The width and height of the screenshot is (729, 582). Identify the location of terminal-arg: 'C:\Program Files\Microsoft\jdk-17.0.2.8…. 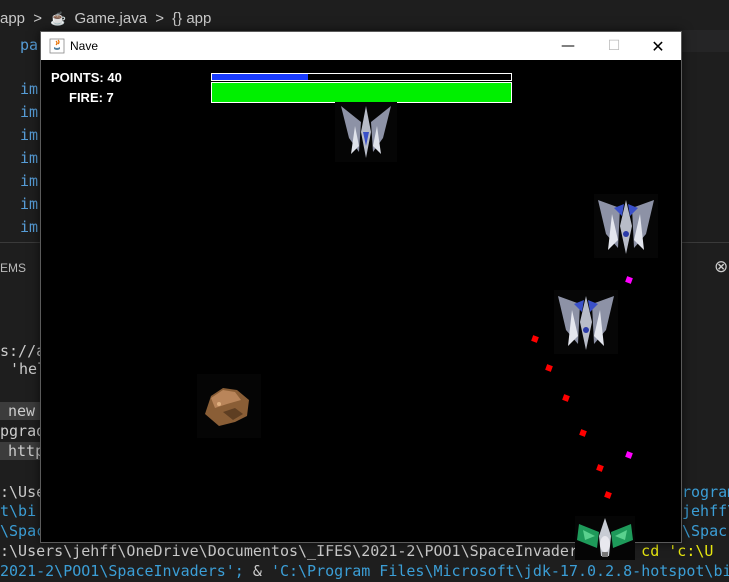
(499, 571).